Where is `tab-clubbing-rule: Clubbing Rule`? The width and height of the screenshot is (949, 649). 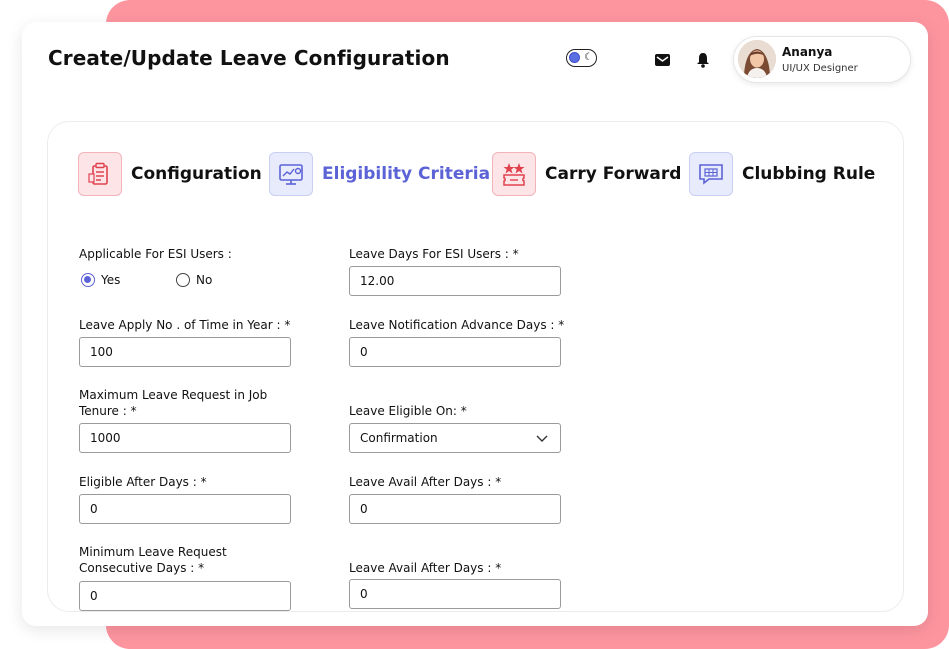 tab-clubbing-rule: Clubbing Rule is located at coordinates (782, 174).